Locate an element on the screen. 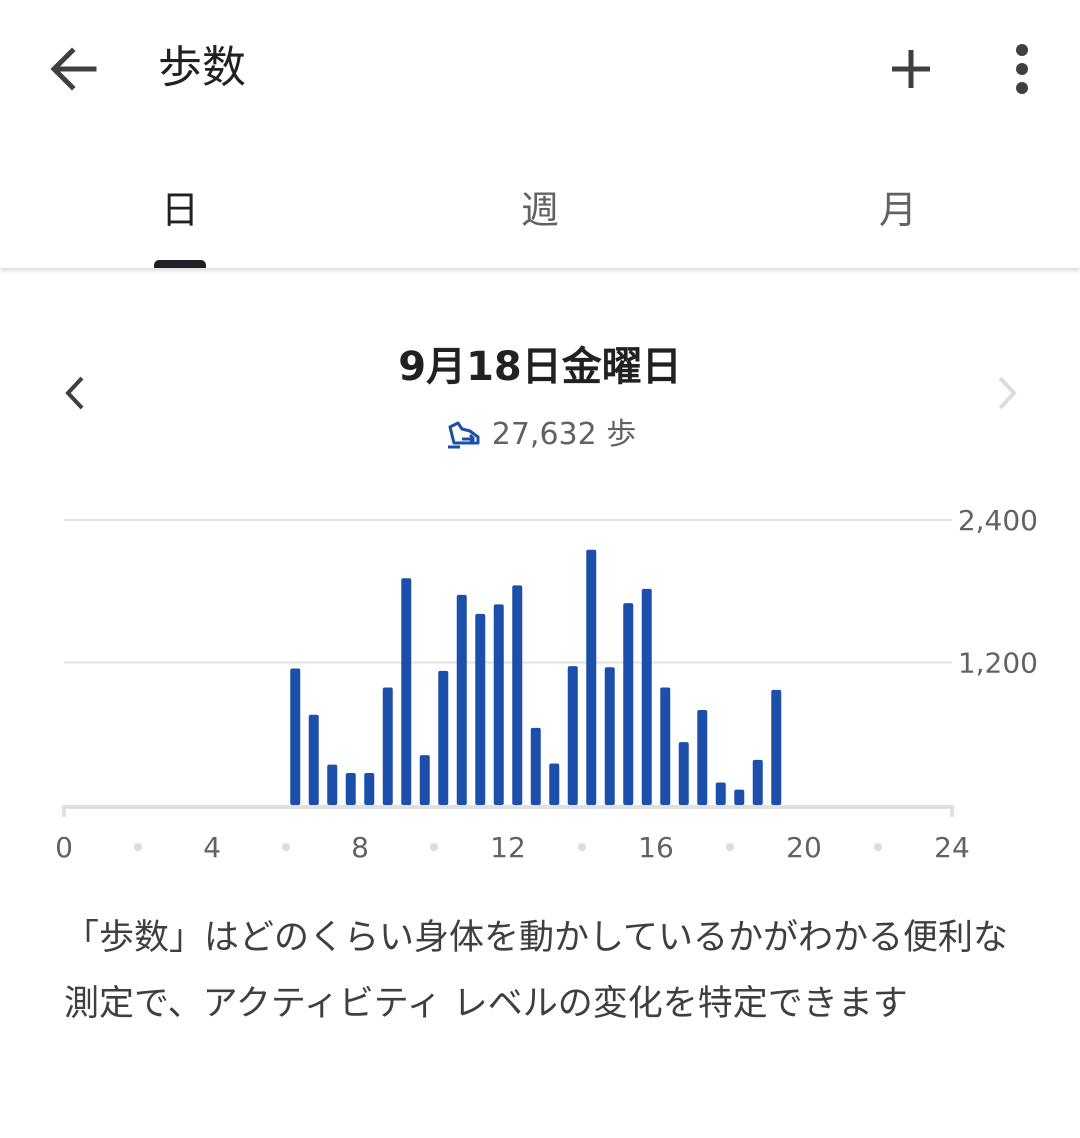  previous-day-button is located at coordinates (75, 393).